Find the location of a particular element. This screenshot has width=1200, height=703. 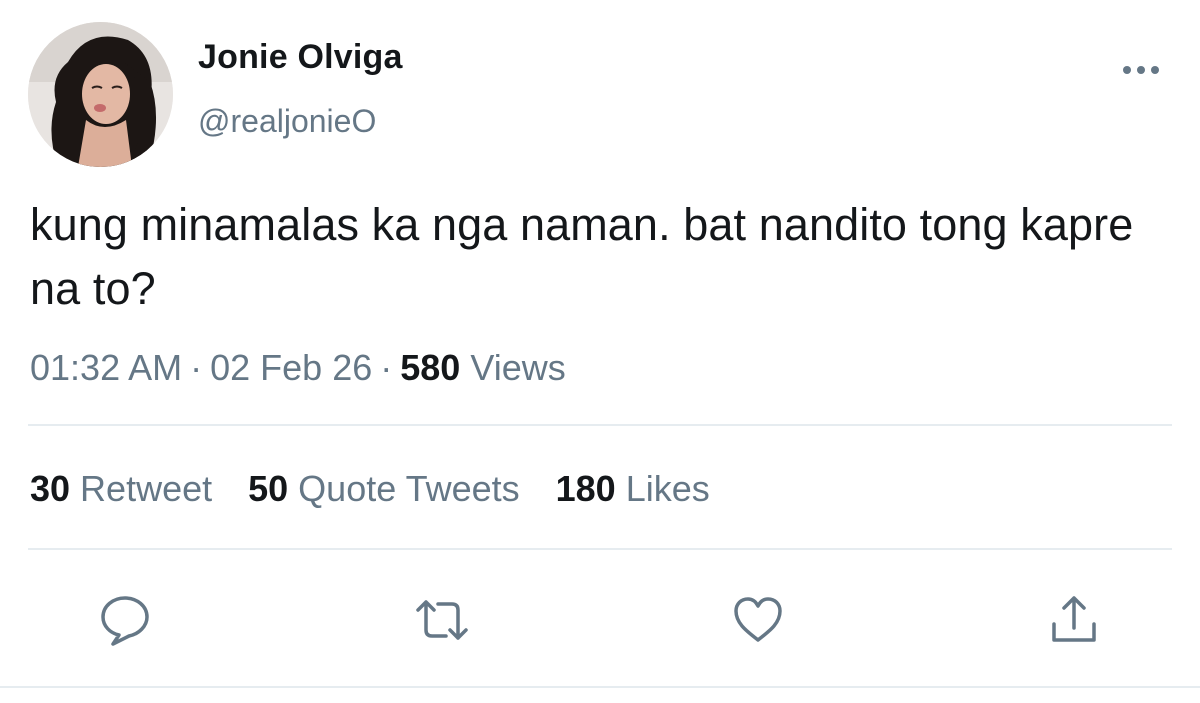

retweet-icon is located at coordinates (442, 620).